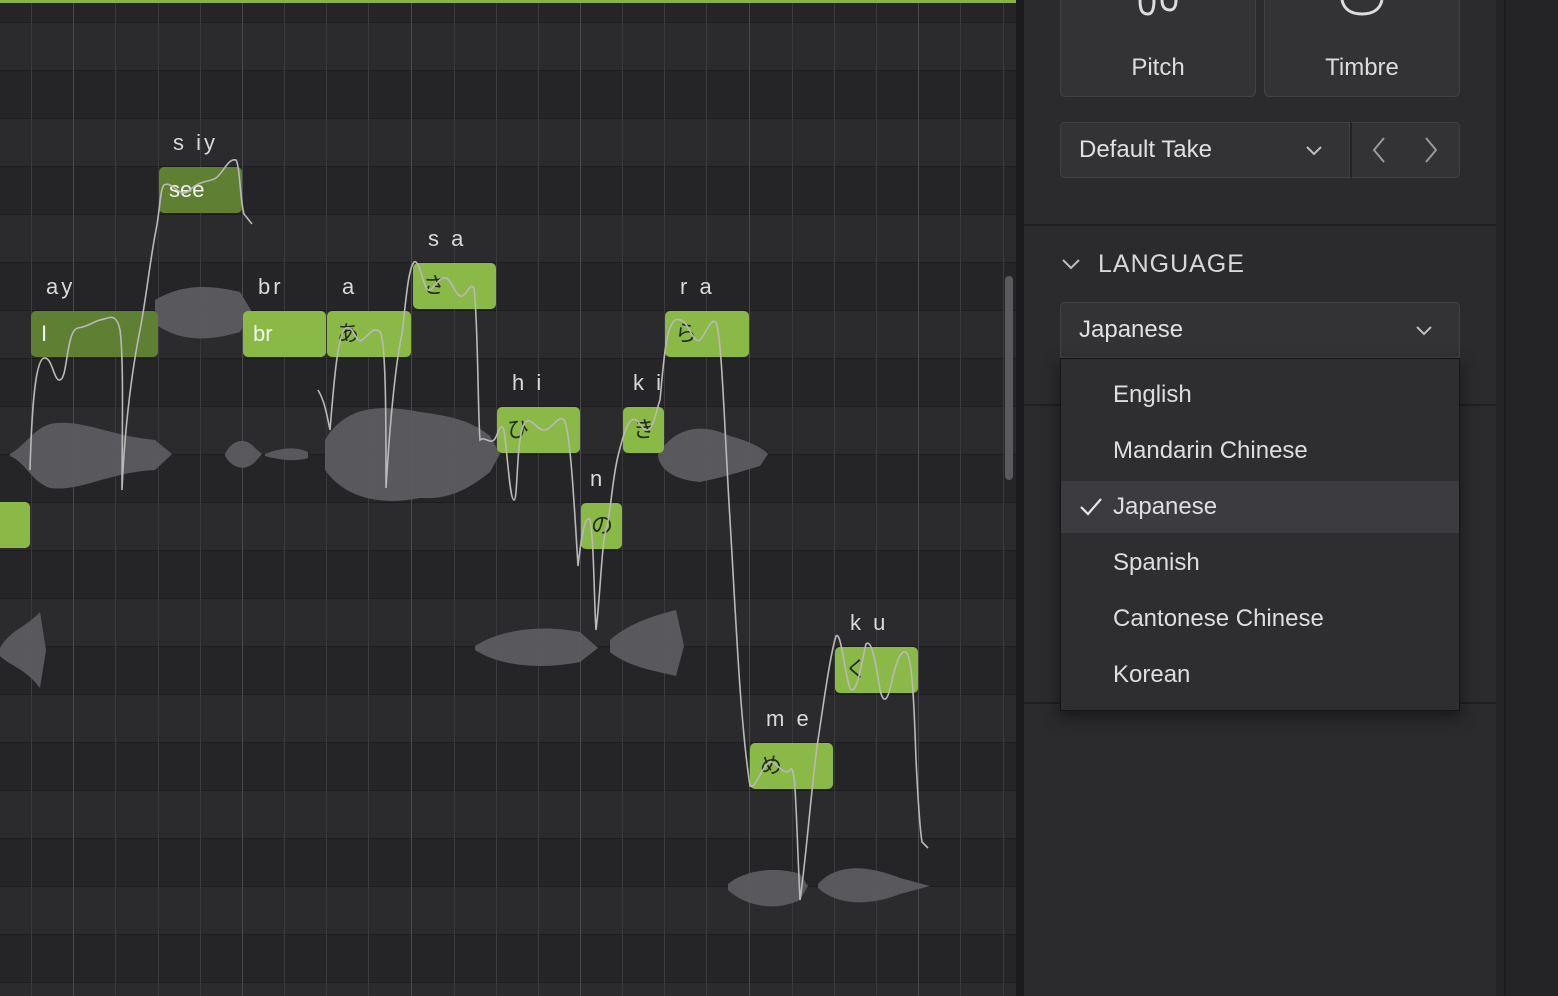 The image size is (1558, 996). What do you see at coordinates (1152, 674) in the screenshot?
I see `language-option-label: Korean` at bounding box center [1152, 674].